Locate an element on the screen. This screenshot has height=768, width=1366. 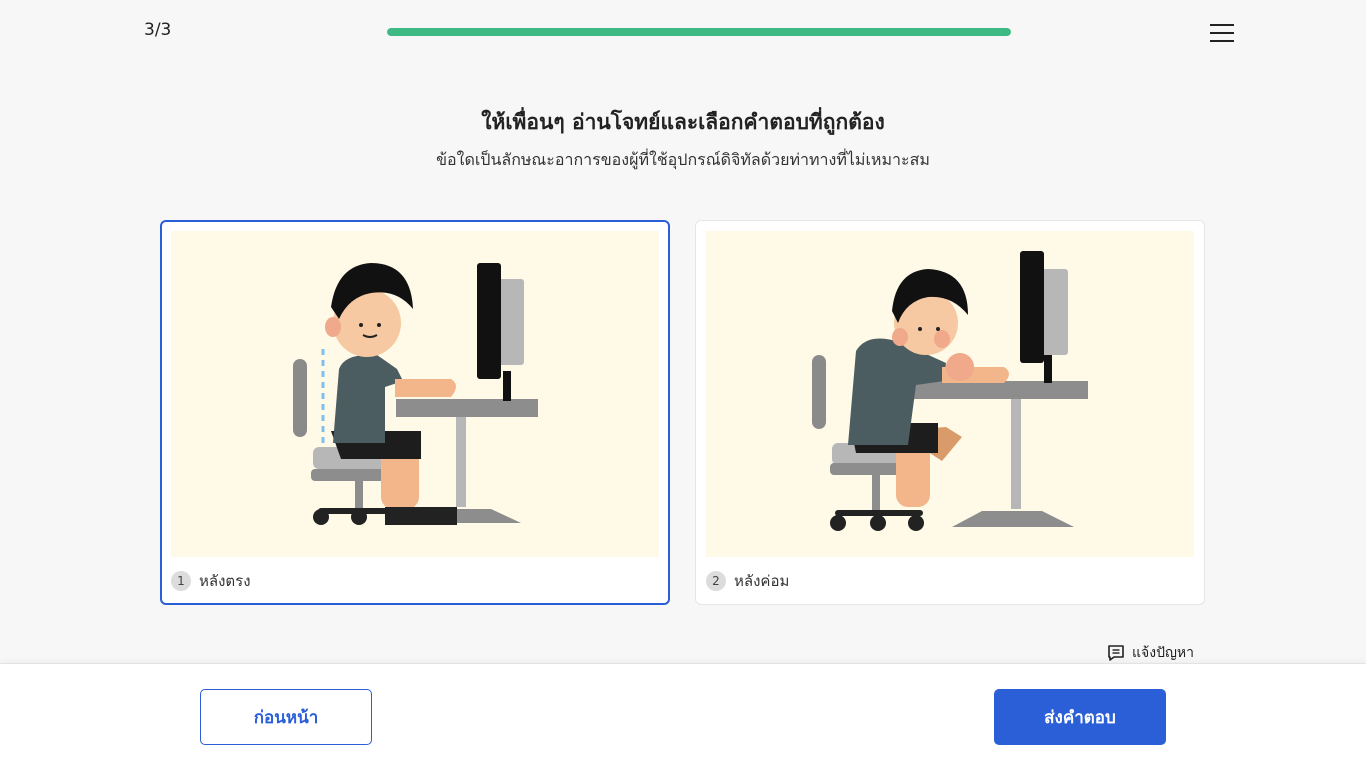
hamburger-icon is located at coordinates (1222, 25).